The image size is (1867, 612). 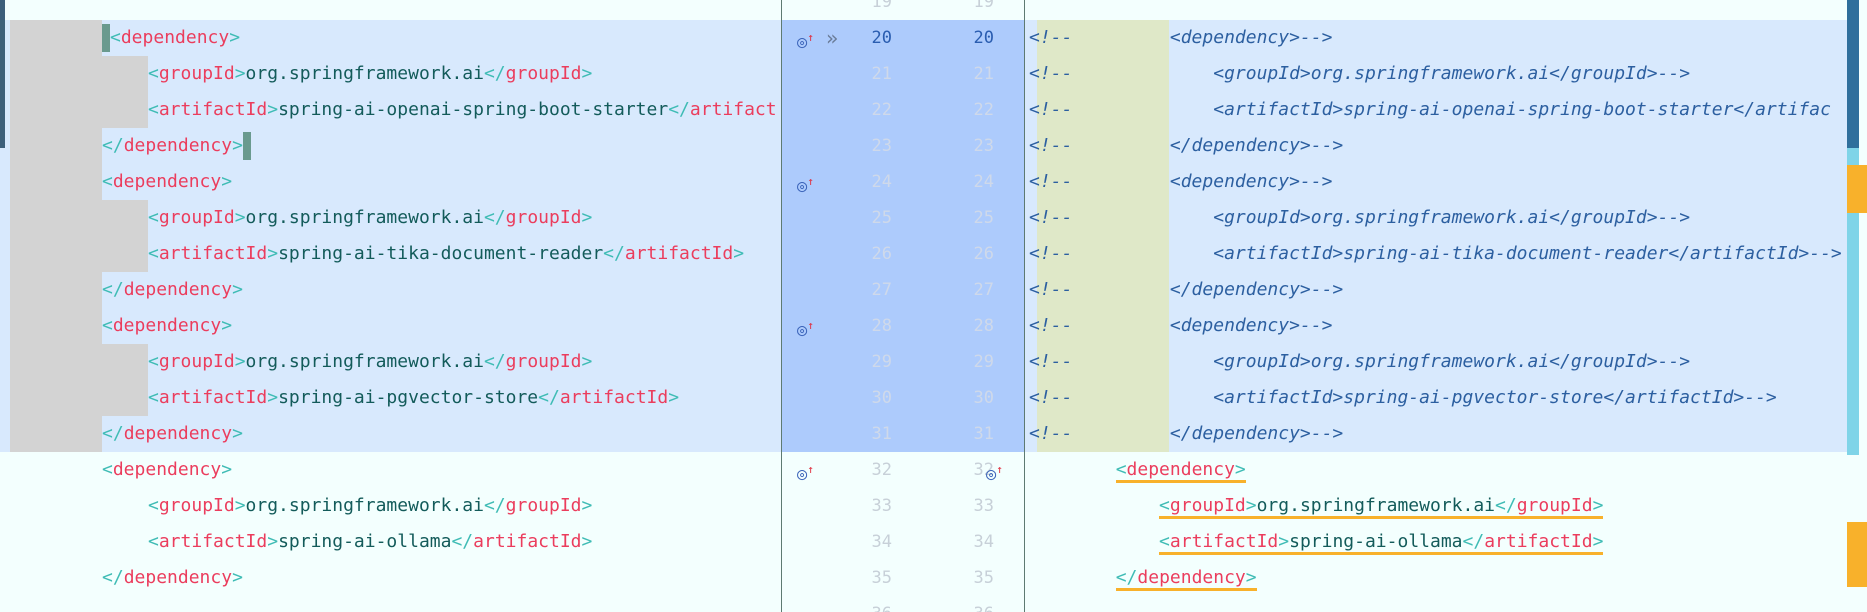 What do you see at coordinates (832, 38) in the screenshot?
I see `apply-change-chevron-icon: »` at bounding box center [832, 38].